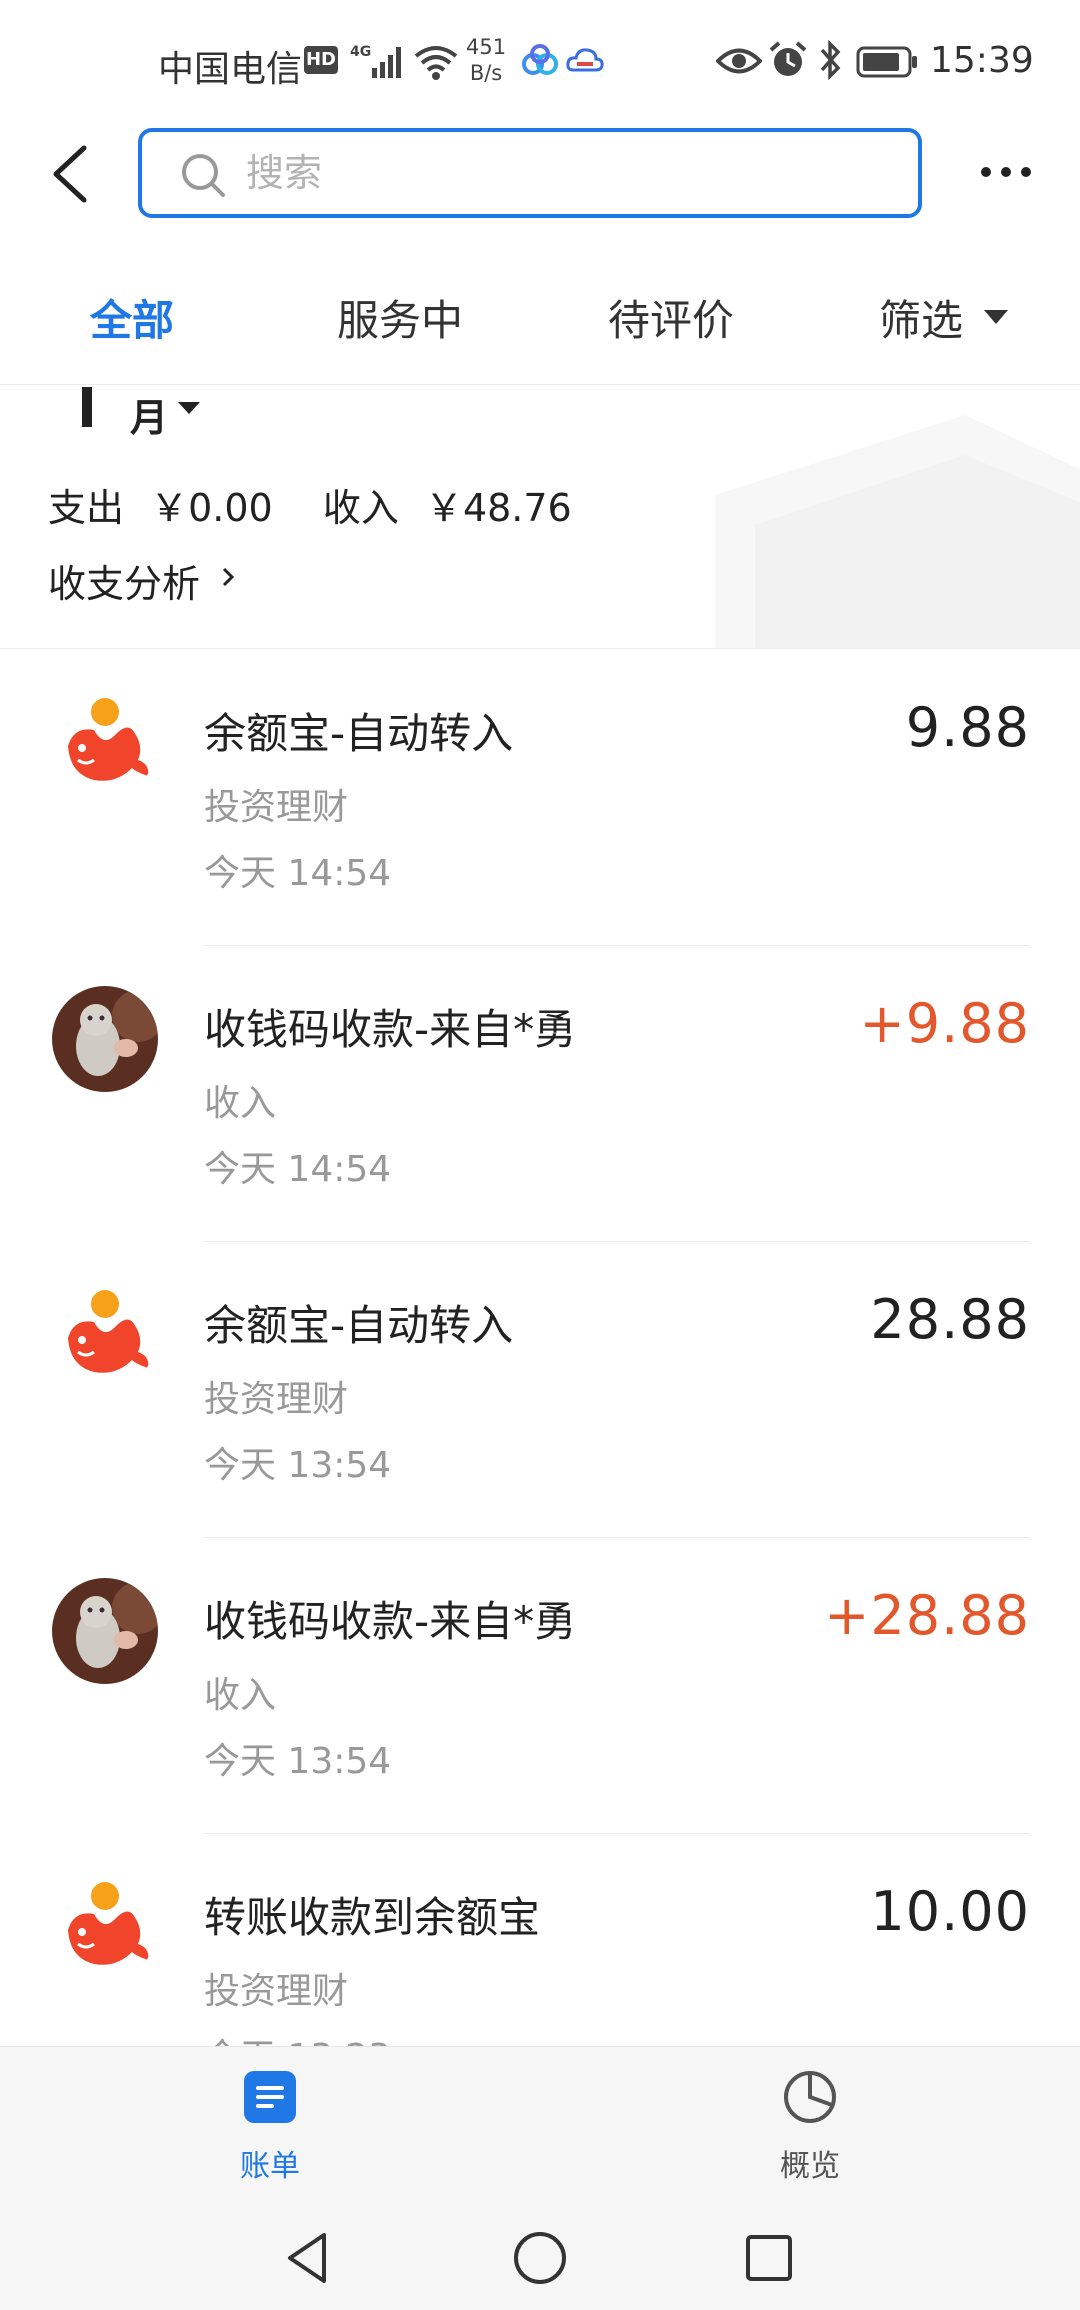  I want to click on month-selector: 月, so click(149, 414).